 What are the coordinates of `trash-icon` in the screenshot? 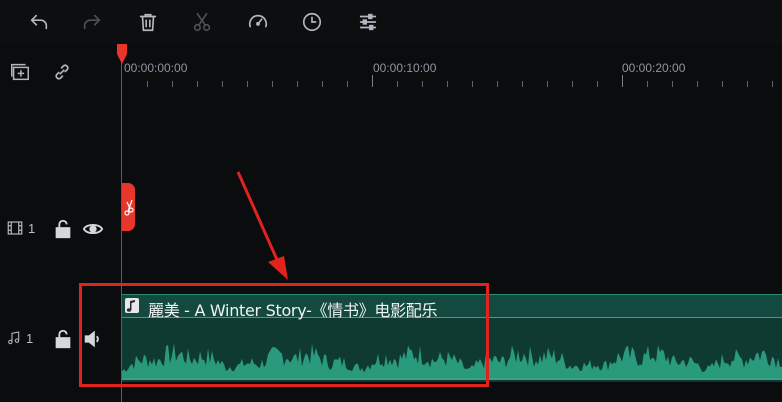 It's located at (148, 22).